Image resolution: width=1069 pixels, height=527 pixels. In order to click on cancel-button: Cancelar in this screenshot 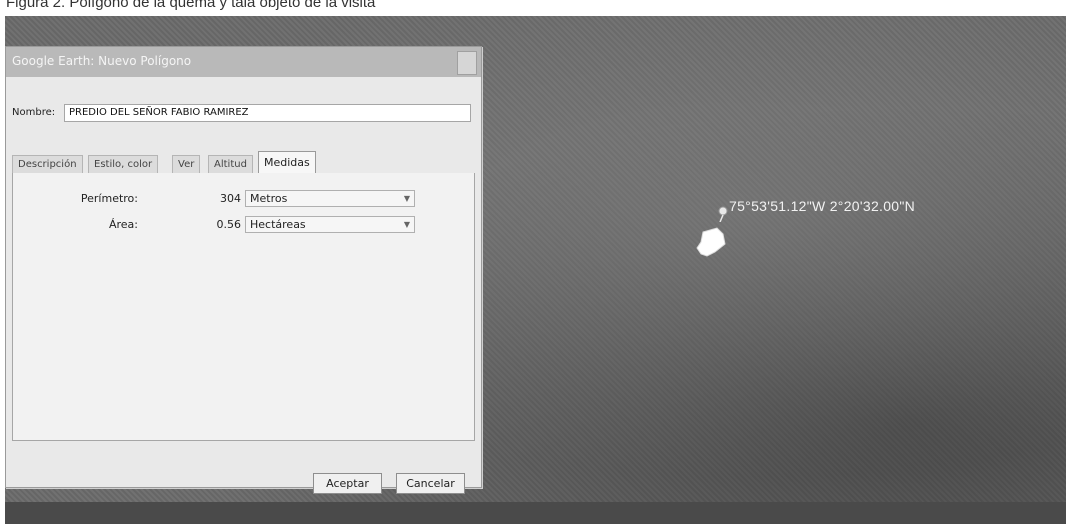, I will do `click(430, 483)`.